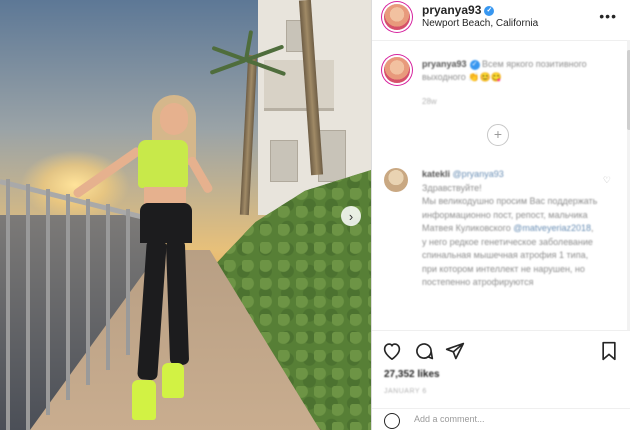 This screenshot has width=630, height=432. What do you see at coordinates (397, 70) in the screenshot?
I see `caption-avatar` at bounding box center [397, 70].